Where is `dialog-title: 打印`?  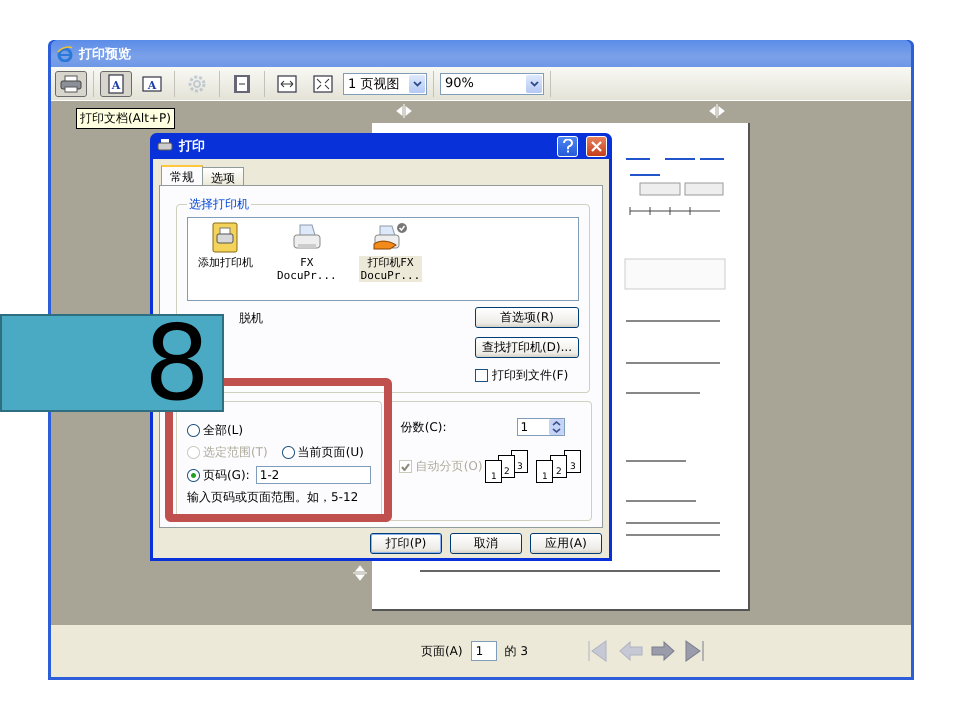
dialog-title: 打印 is located at coordinates (192, 146).